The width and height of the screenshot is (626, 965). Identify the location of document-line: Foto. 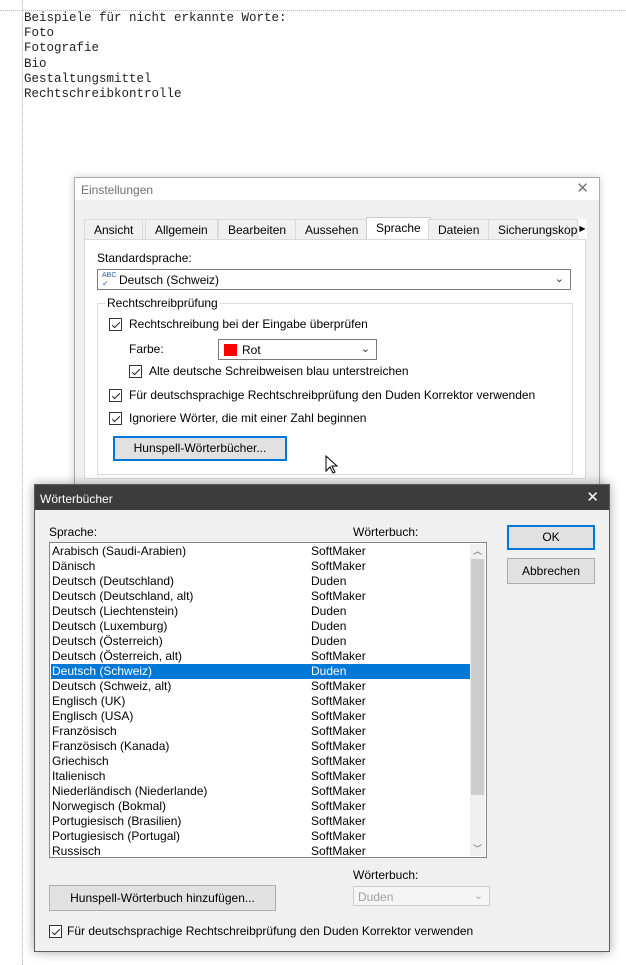
(39, 33).